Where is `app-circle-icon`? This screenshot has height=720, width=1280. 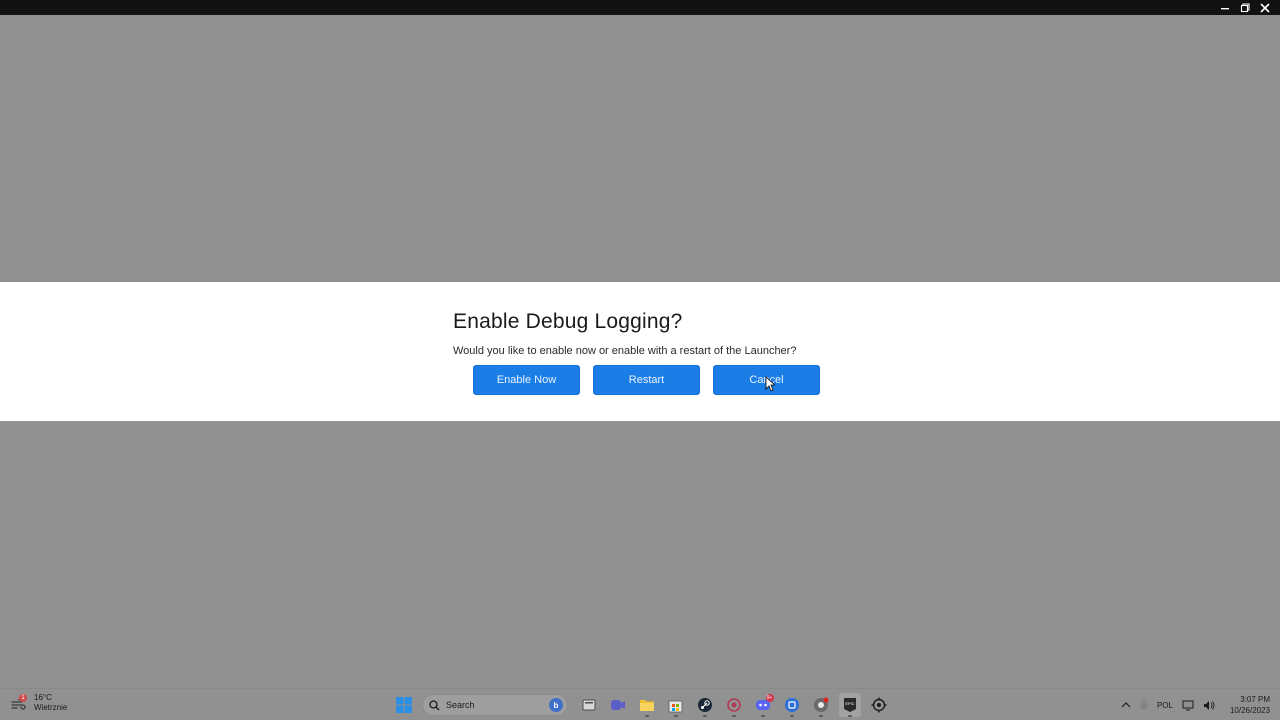 app-circle-icon is located at coordinates (734, 705).